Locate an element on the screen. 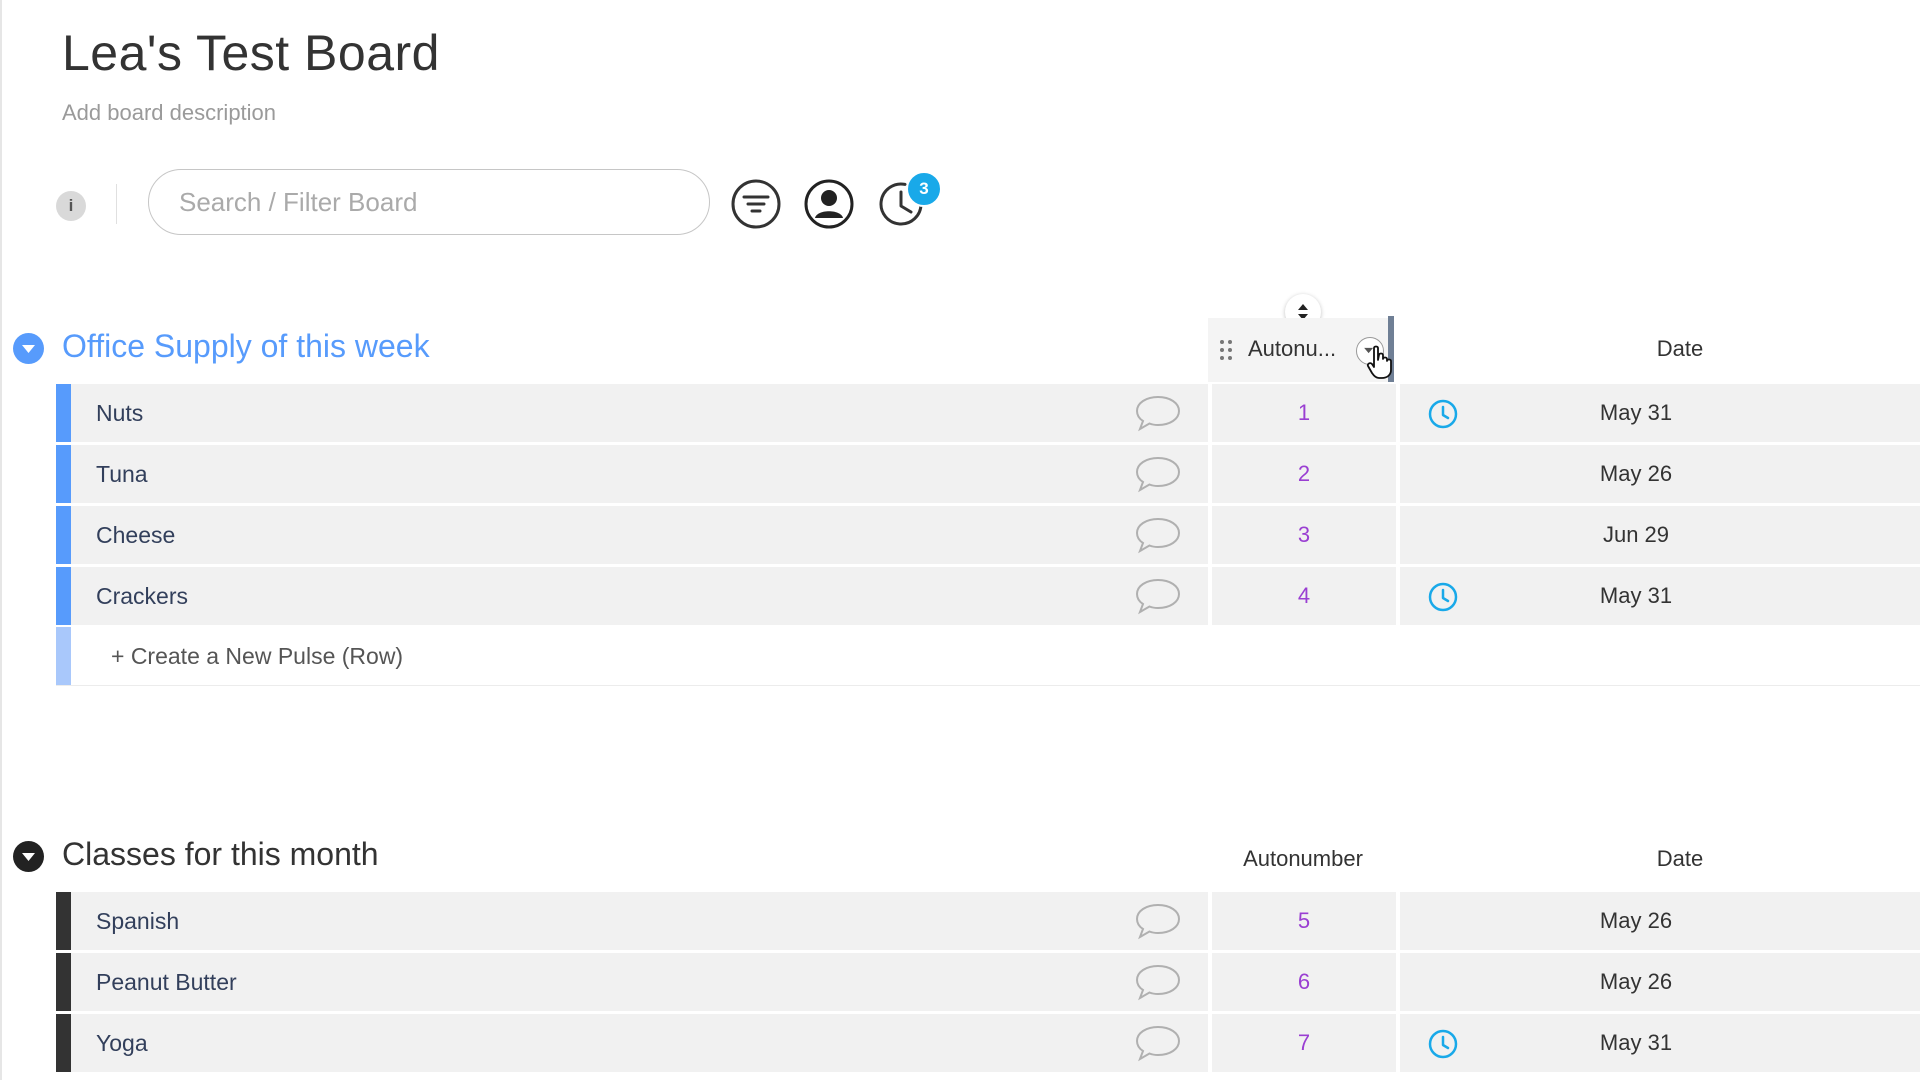 Image resolution: width=1920 pixels, height=1080 pixels. board-title: Lea's Test Board is located at coordinates (251, 53).